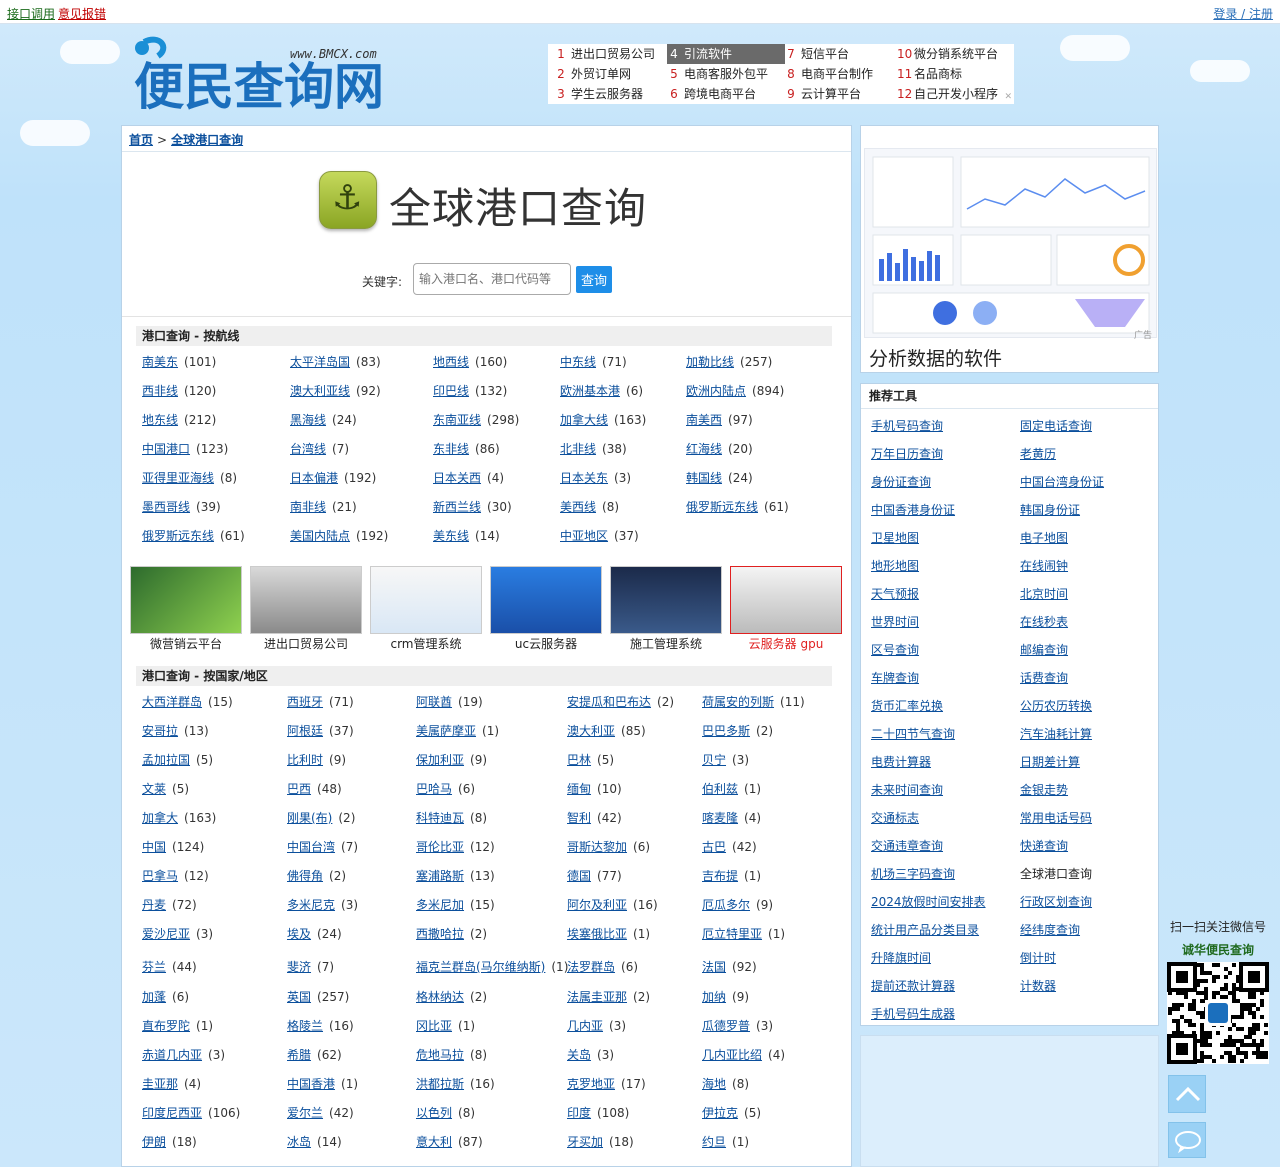  What do you see at coordinates (1056, 817) in the screenshot?
I see `tool-link: 常用电话号码` at bounding box center [1056, 817].